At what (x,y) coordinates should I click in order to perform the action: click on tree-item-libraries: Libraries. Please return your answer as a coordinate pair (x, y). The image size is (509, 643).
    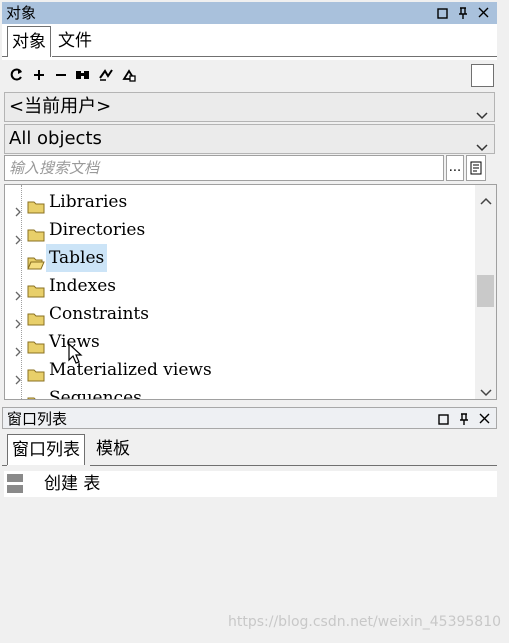
    Looking at the image, I should click on (240, 202).